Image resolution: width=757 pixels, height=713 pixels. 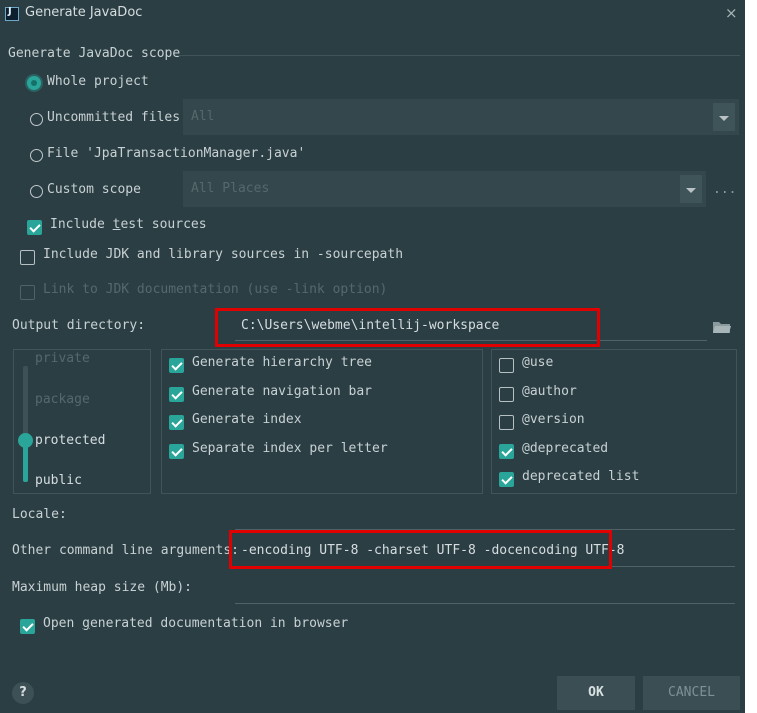 What do you see at coordinates (407, 327) in the screenshot?
I see `output-directory-highlight` at bounding box center [407, 327].